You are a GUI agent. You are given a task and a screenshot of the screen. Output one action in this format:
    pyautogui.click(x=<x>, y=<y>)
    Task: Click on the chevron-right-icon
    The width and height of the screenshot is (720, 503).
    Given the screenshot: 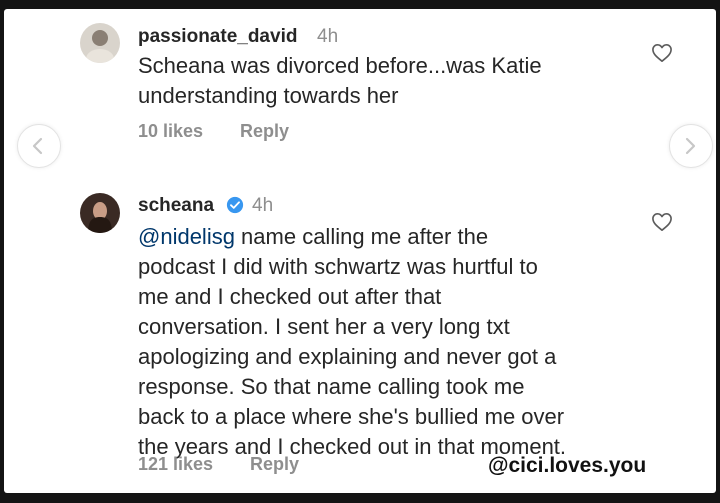 What is the action you would take?
    pyautogui.click(x=690, y=146)
    